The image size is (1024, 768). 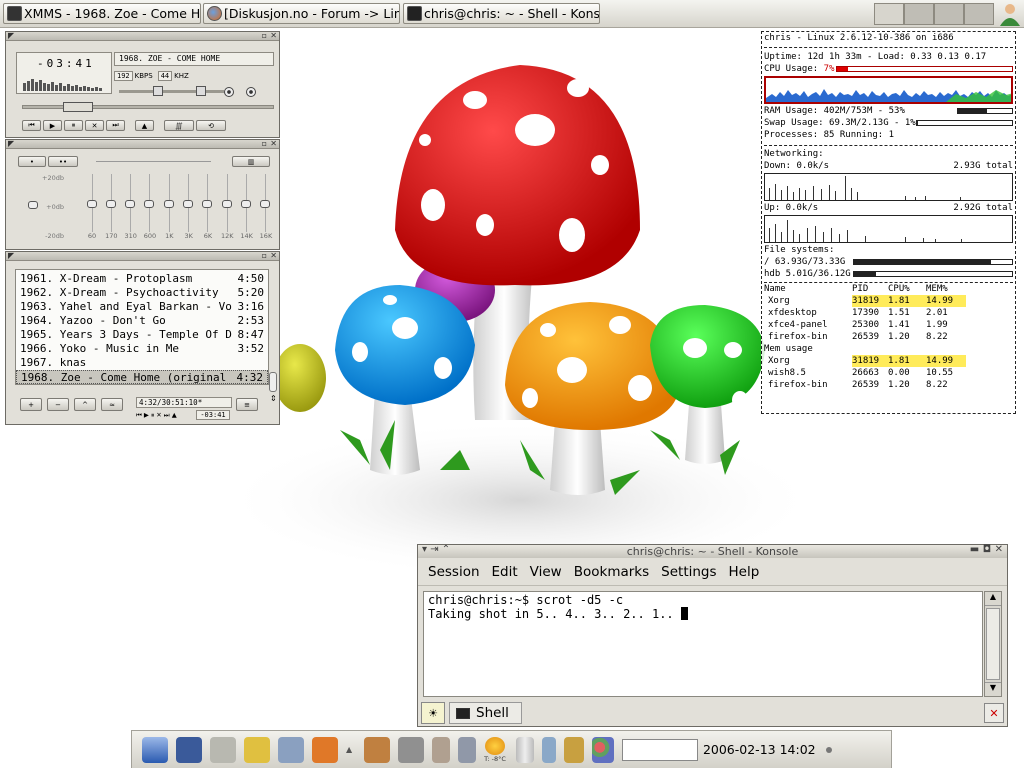 What do you see at coordinates (325, 749) in the screenshot?
I see `firefox-launcher-icon` at bounding box center [325, 749].